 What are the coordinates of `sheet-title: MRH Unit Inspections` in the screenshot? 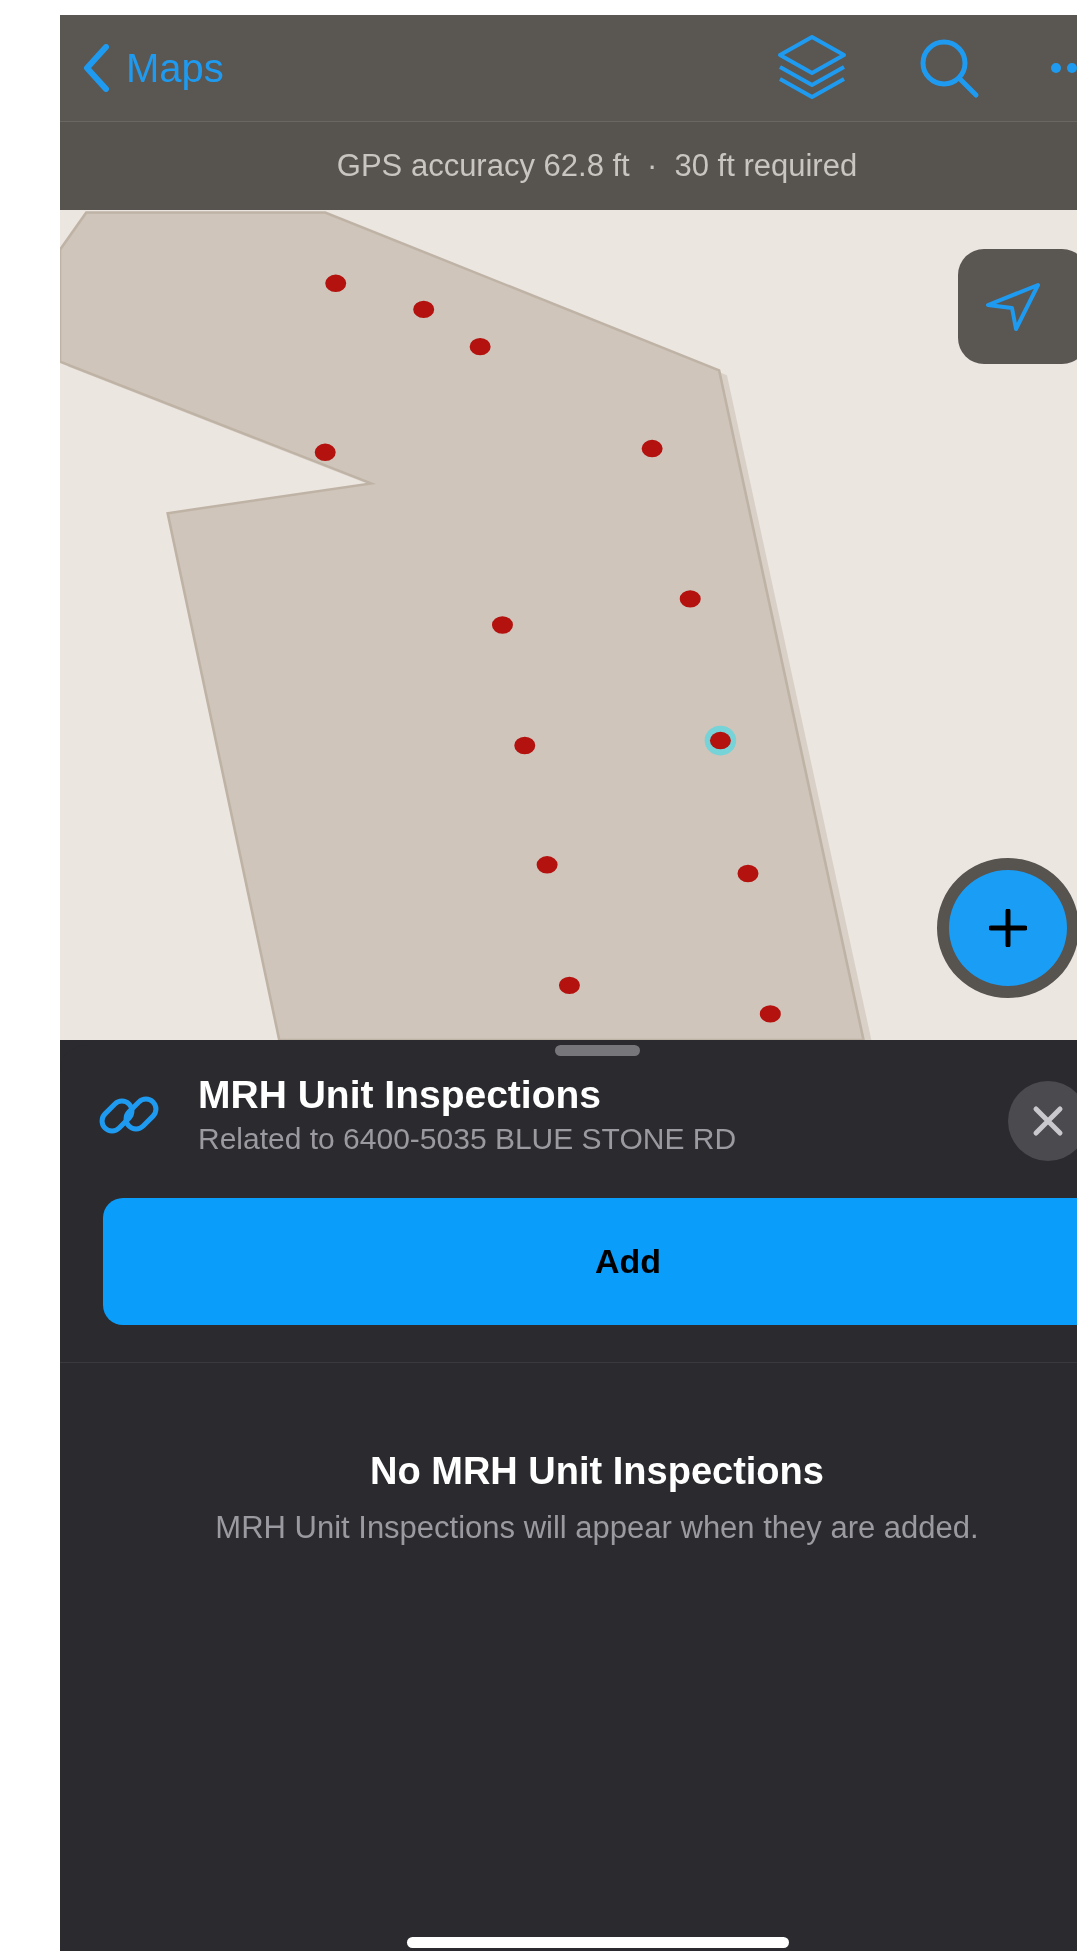 It's located at (400, 1095).